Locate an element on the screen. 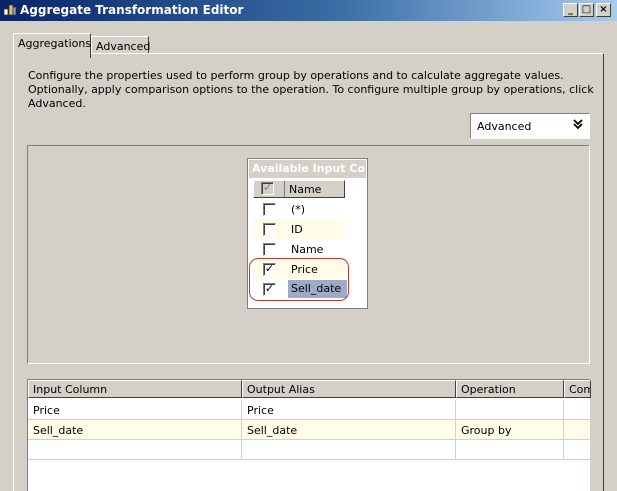 The width and height of the screenshot is (617, 491). app-icon is located at coordinates (10, 10).